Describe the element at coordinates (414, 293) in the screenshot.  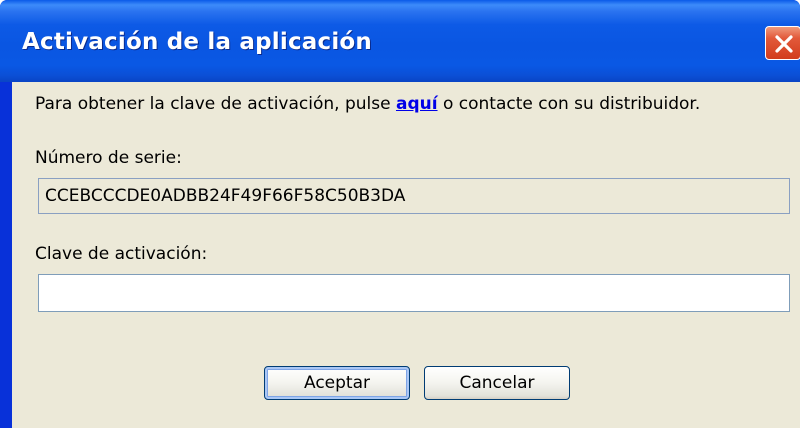
I see `activation-key-input` at that location.